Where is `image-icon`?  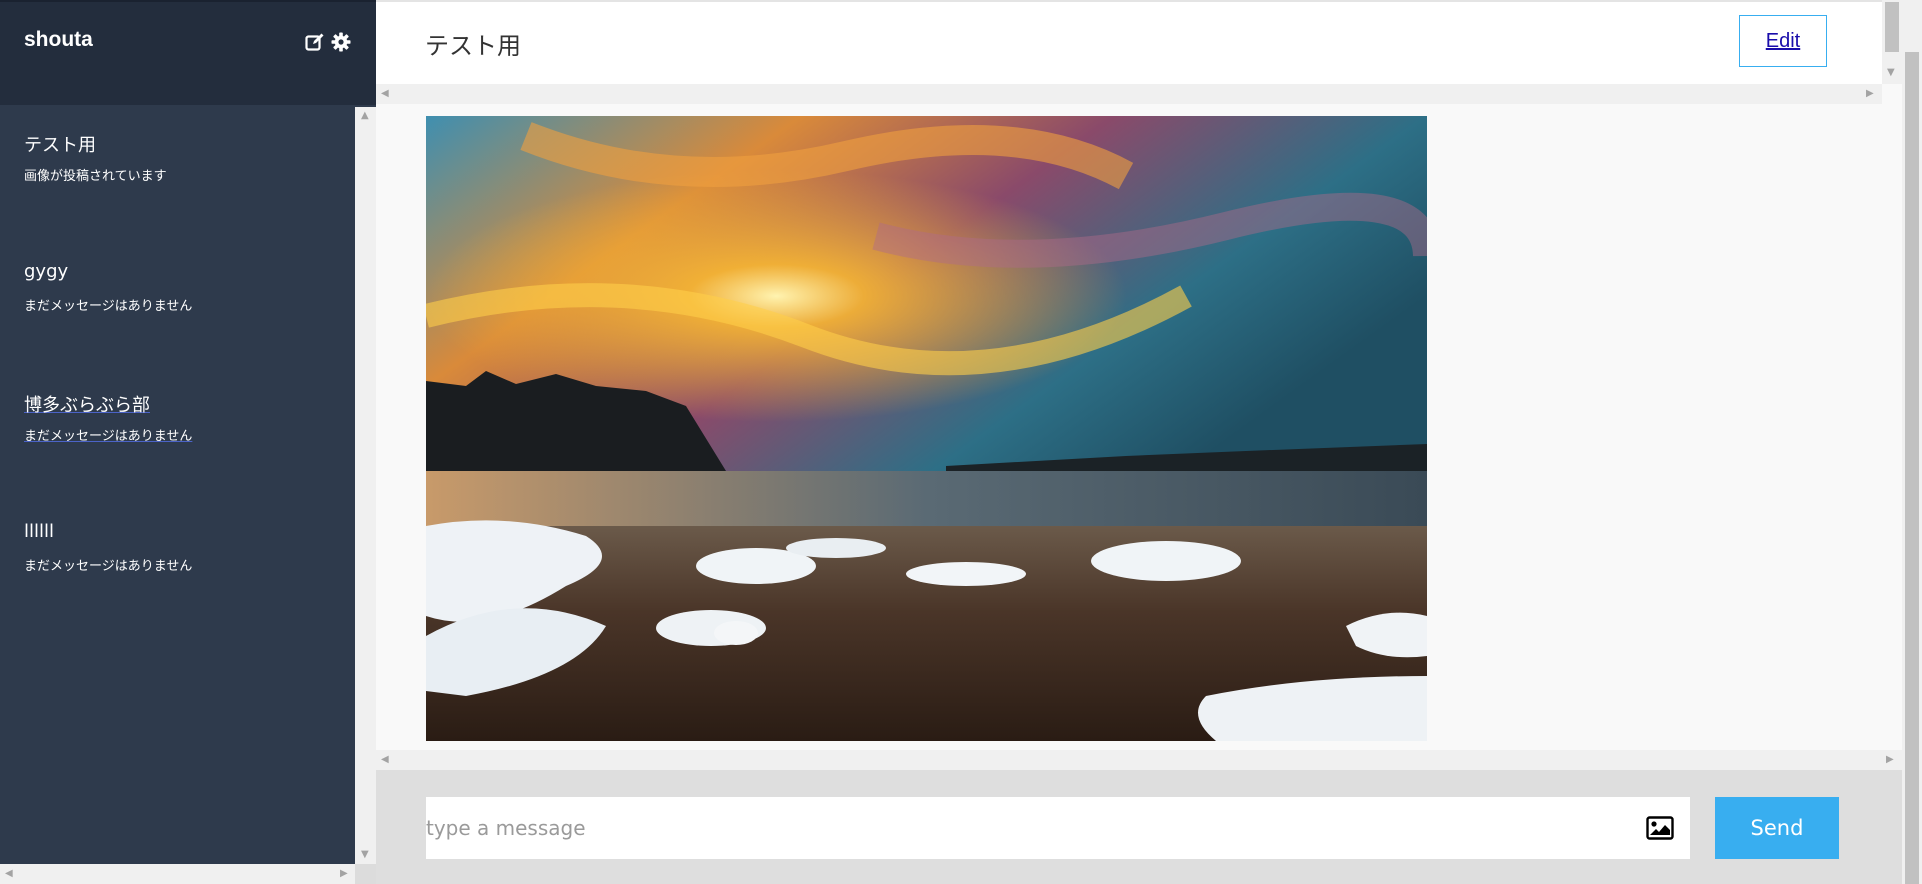 image-icon is located at coordinates (1660, 828).